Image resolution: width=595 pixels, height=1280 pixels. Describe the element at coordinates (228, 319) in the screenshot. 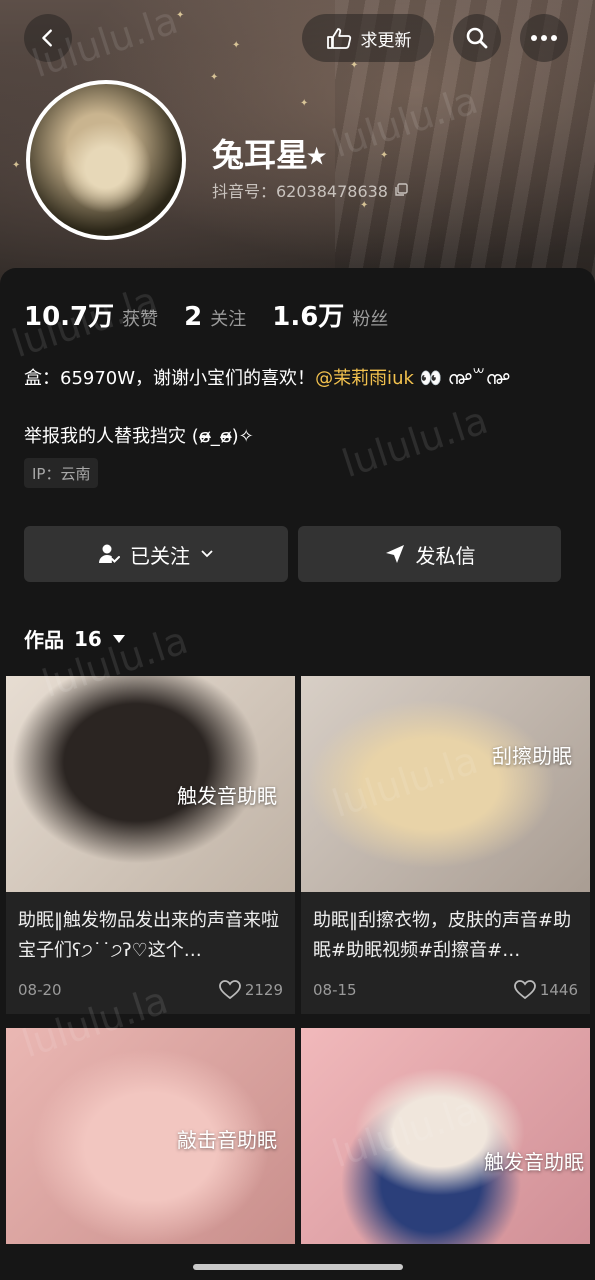

I see `following-label: 关注` at that location.